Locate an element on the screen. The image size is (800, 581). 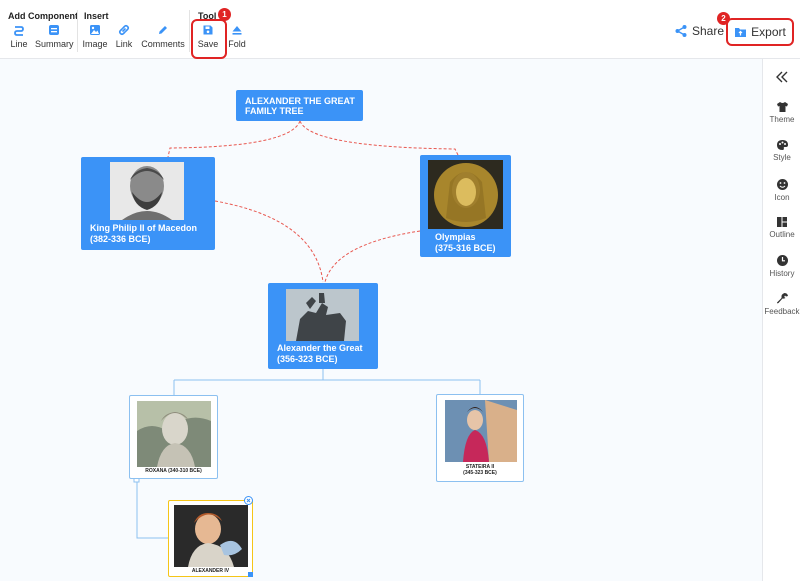
root-node: ALEXANDER THE GREAT FAMILY TREE is located at coordinates (299, 105).